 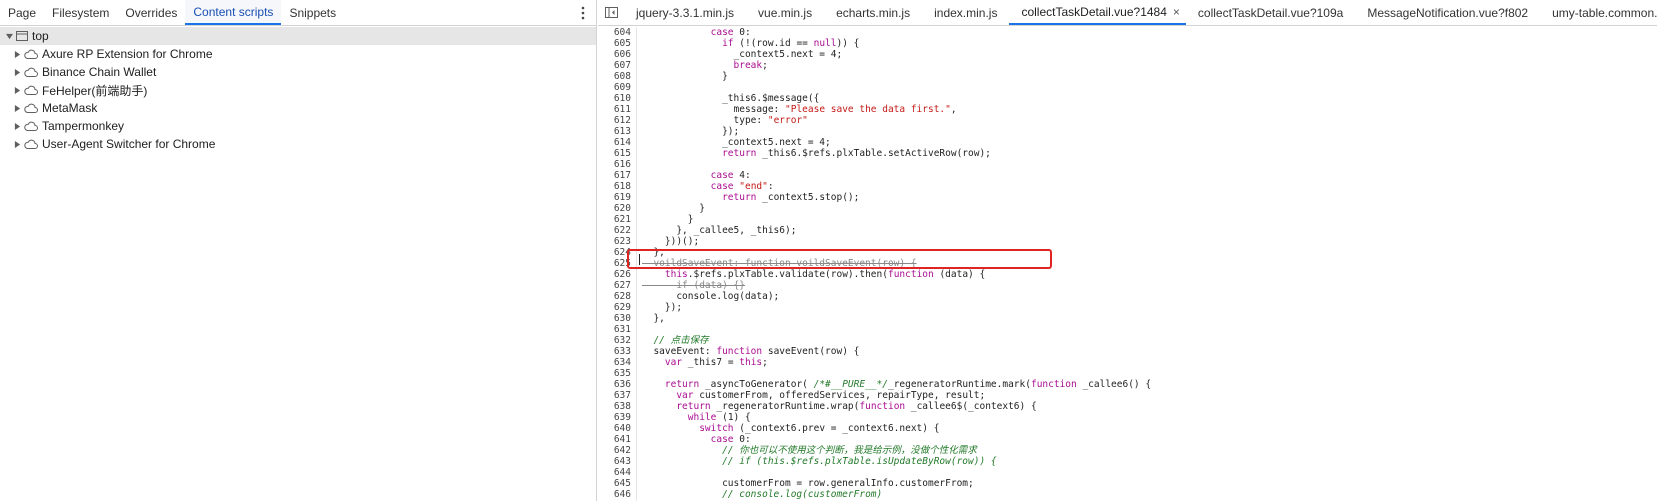 What do you see at coordinates (873, 12) in the screenshot?
I see `file-tab: echarts.min.js` at bounding box center [873, 12].